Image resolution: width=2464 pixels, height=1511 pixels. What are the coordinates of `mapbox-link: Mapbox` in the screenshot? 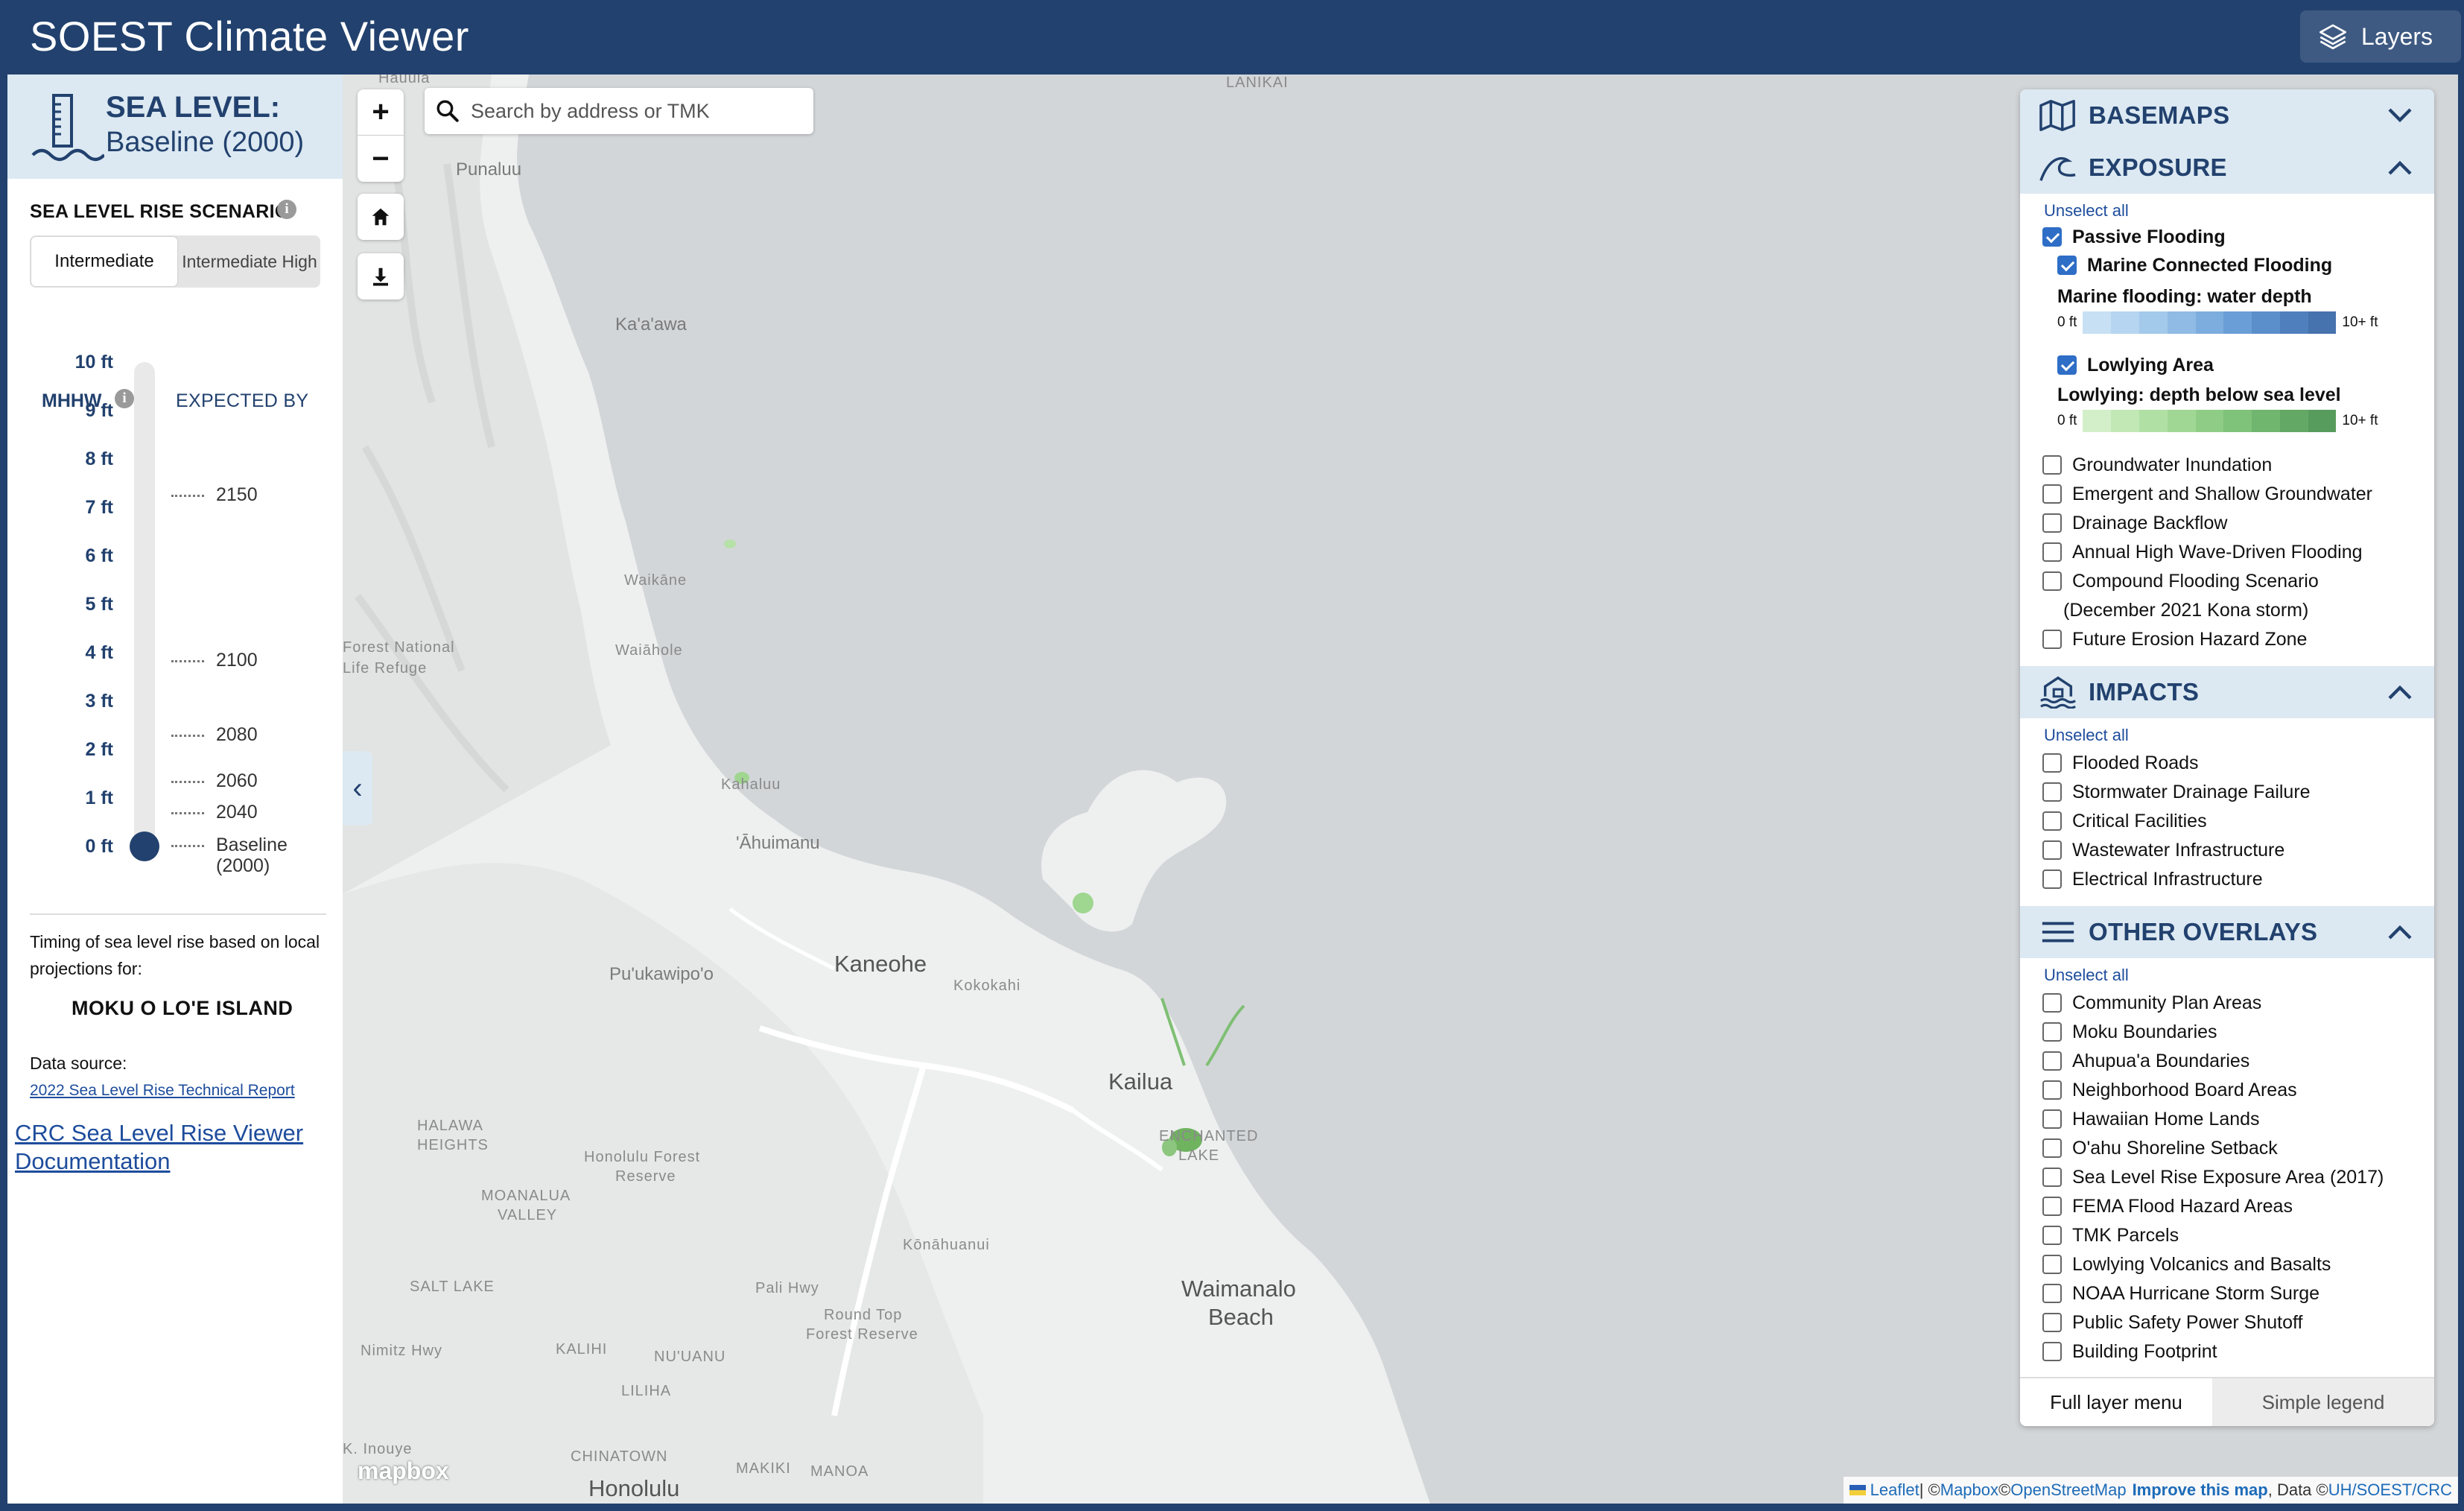 It's located at (1969, 1490).